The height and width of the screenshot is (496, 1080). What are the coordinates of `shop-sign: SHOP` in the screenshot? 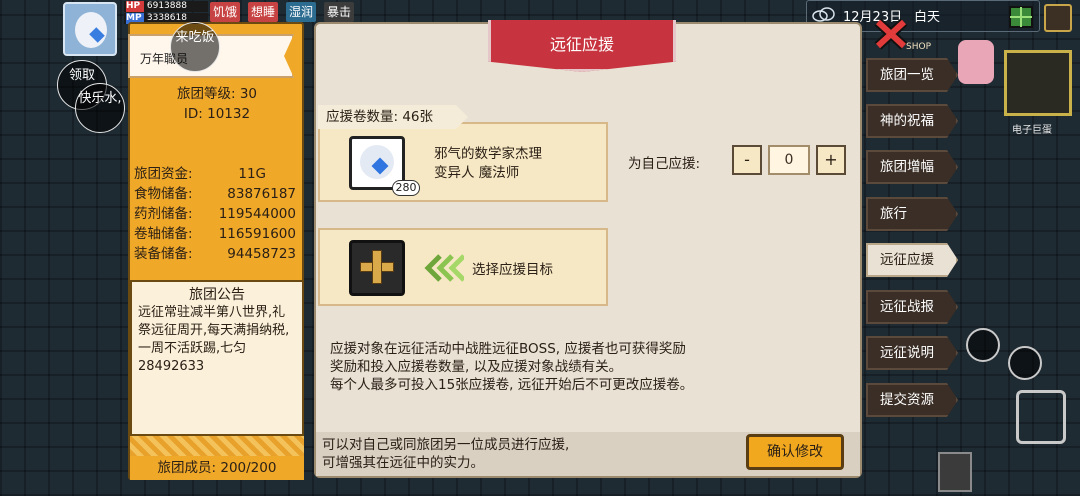 It's located at (918, 47).